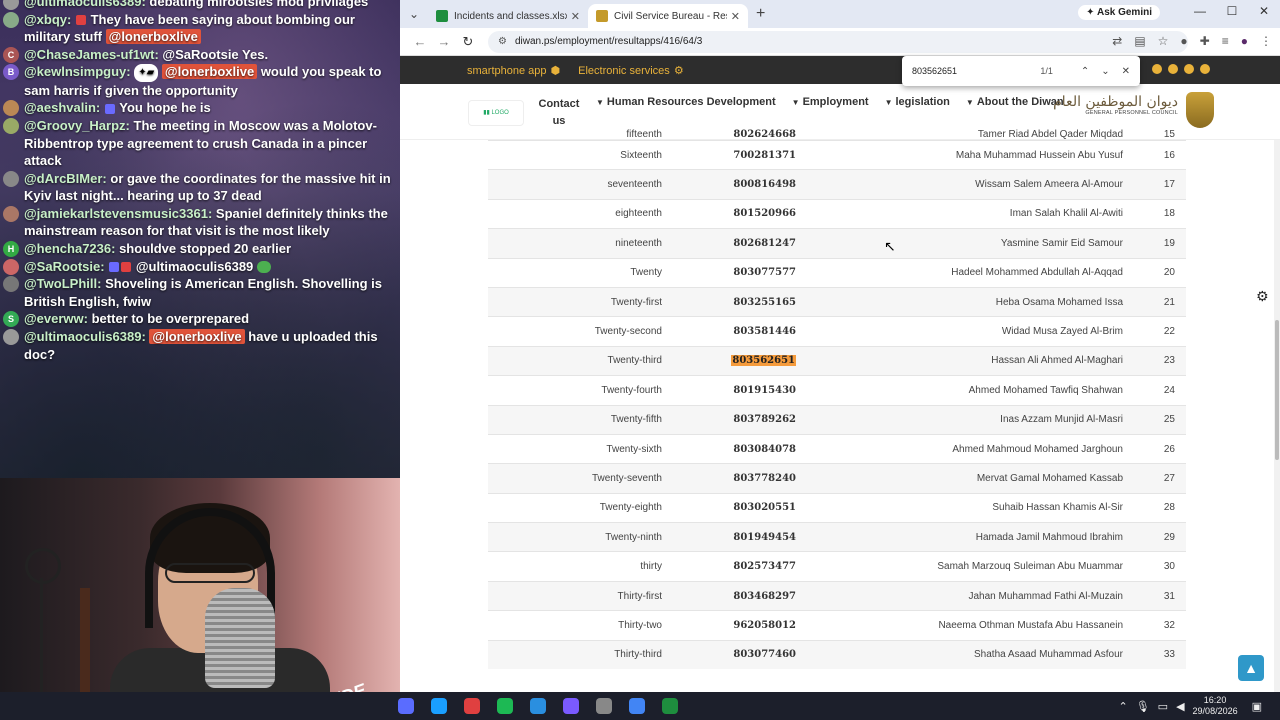  Describe the element at coordinates (165, 108) in the screenshot. I see `chat-text: You hope he is` at that location.